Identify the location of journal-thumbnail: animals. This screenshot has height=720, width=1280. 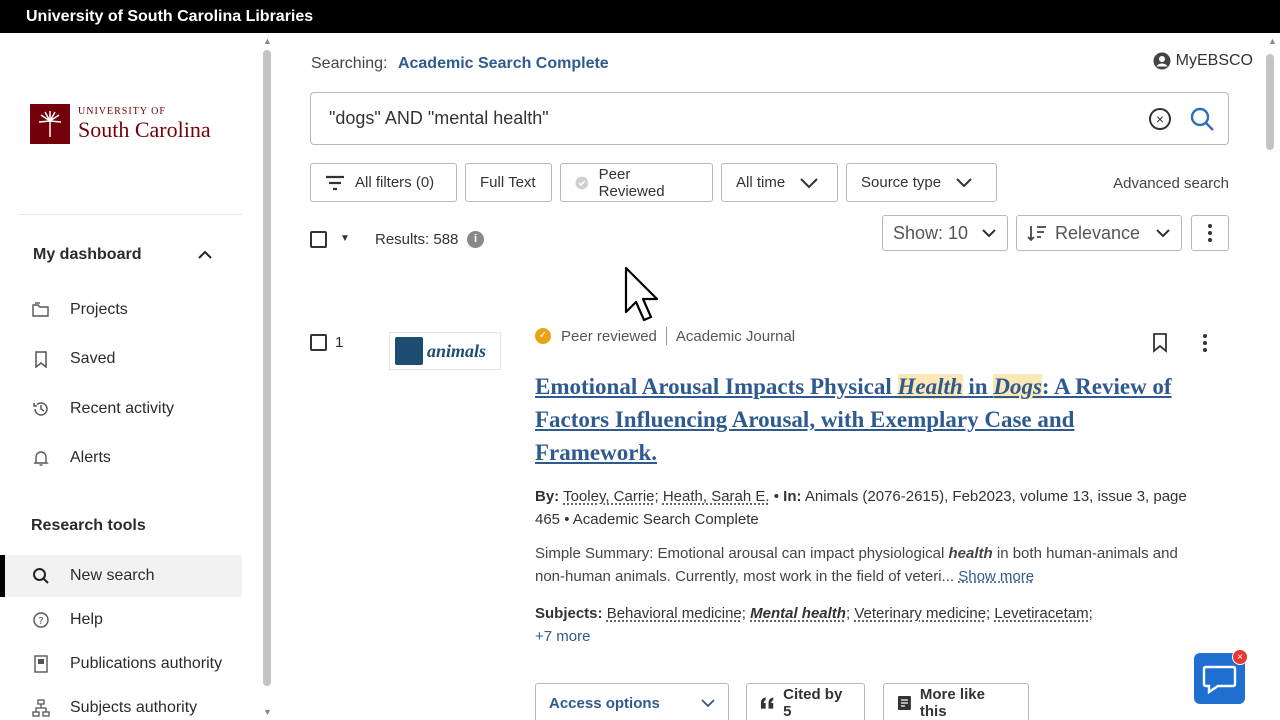
(445, 351).